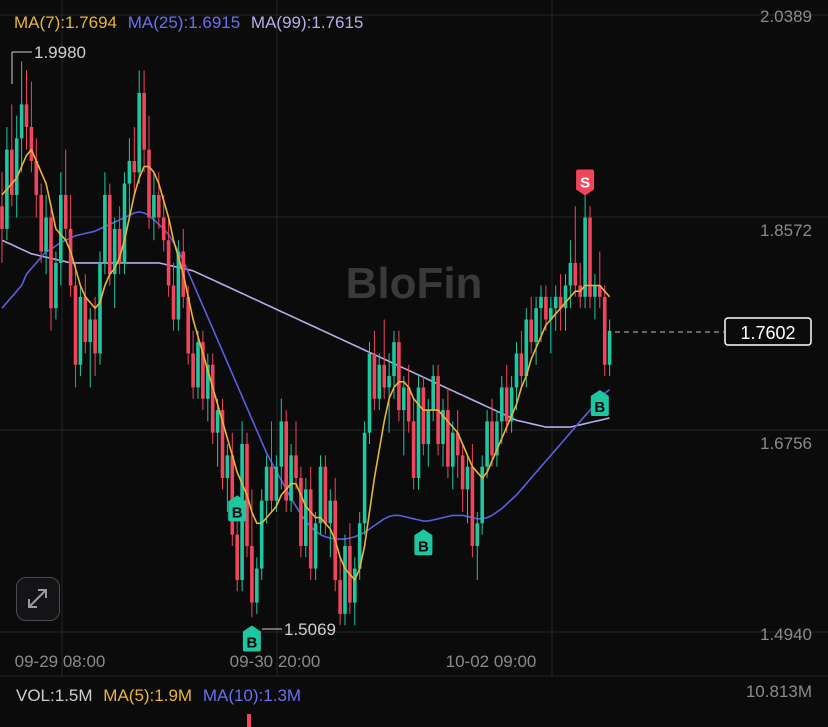 This screenshot has height=727, width=828. What do you see at coordinates (786, 443) in the screenshot?
I see `y-axis-label: 1.6756` at bounding box center [786, 443].